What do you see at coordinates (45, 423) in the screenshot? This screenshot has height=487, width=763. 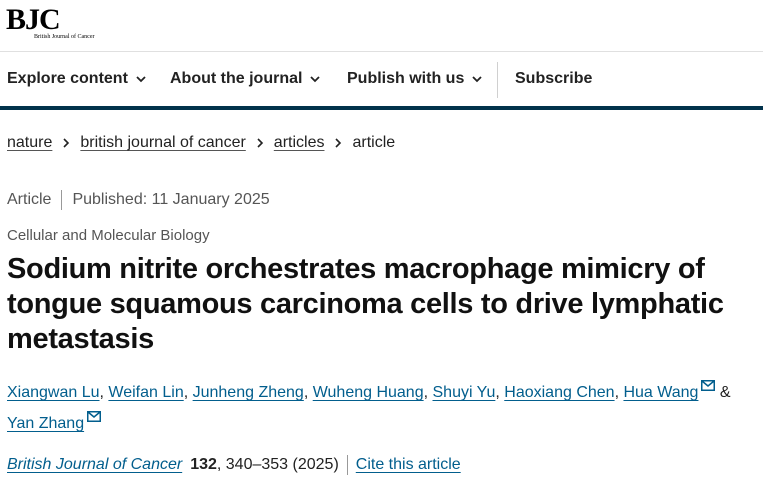 I see `author-link: Yan Zhang` at bounding box center [45, 423].